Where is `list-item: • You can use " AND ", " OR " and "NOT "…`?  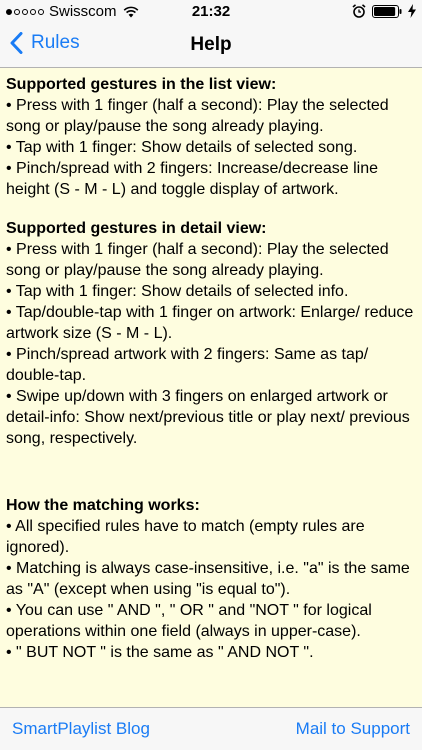
list-item: • You can use " AND ", " OR " and "NOT "… is located at coordinates (189, 621).